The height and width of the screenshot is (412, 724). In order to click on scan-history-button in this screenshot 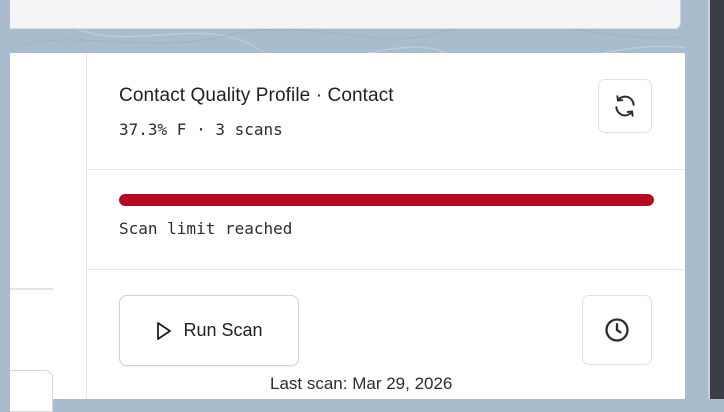, I will do `click(617, 330)`.